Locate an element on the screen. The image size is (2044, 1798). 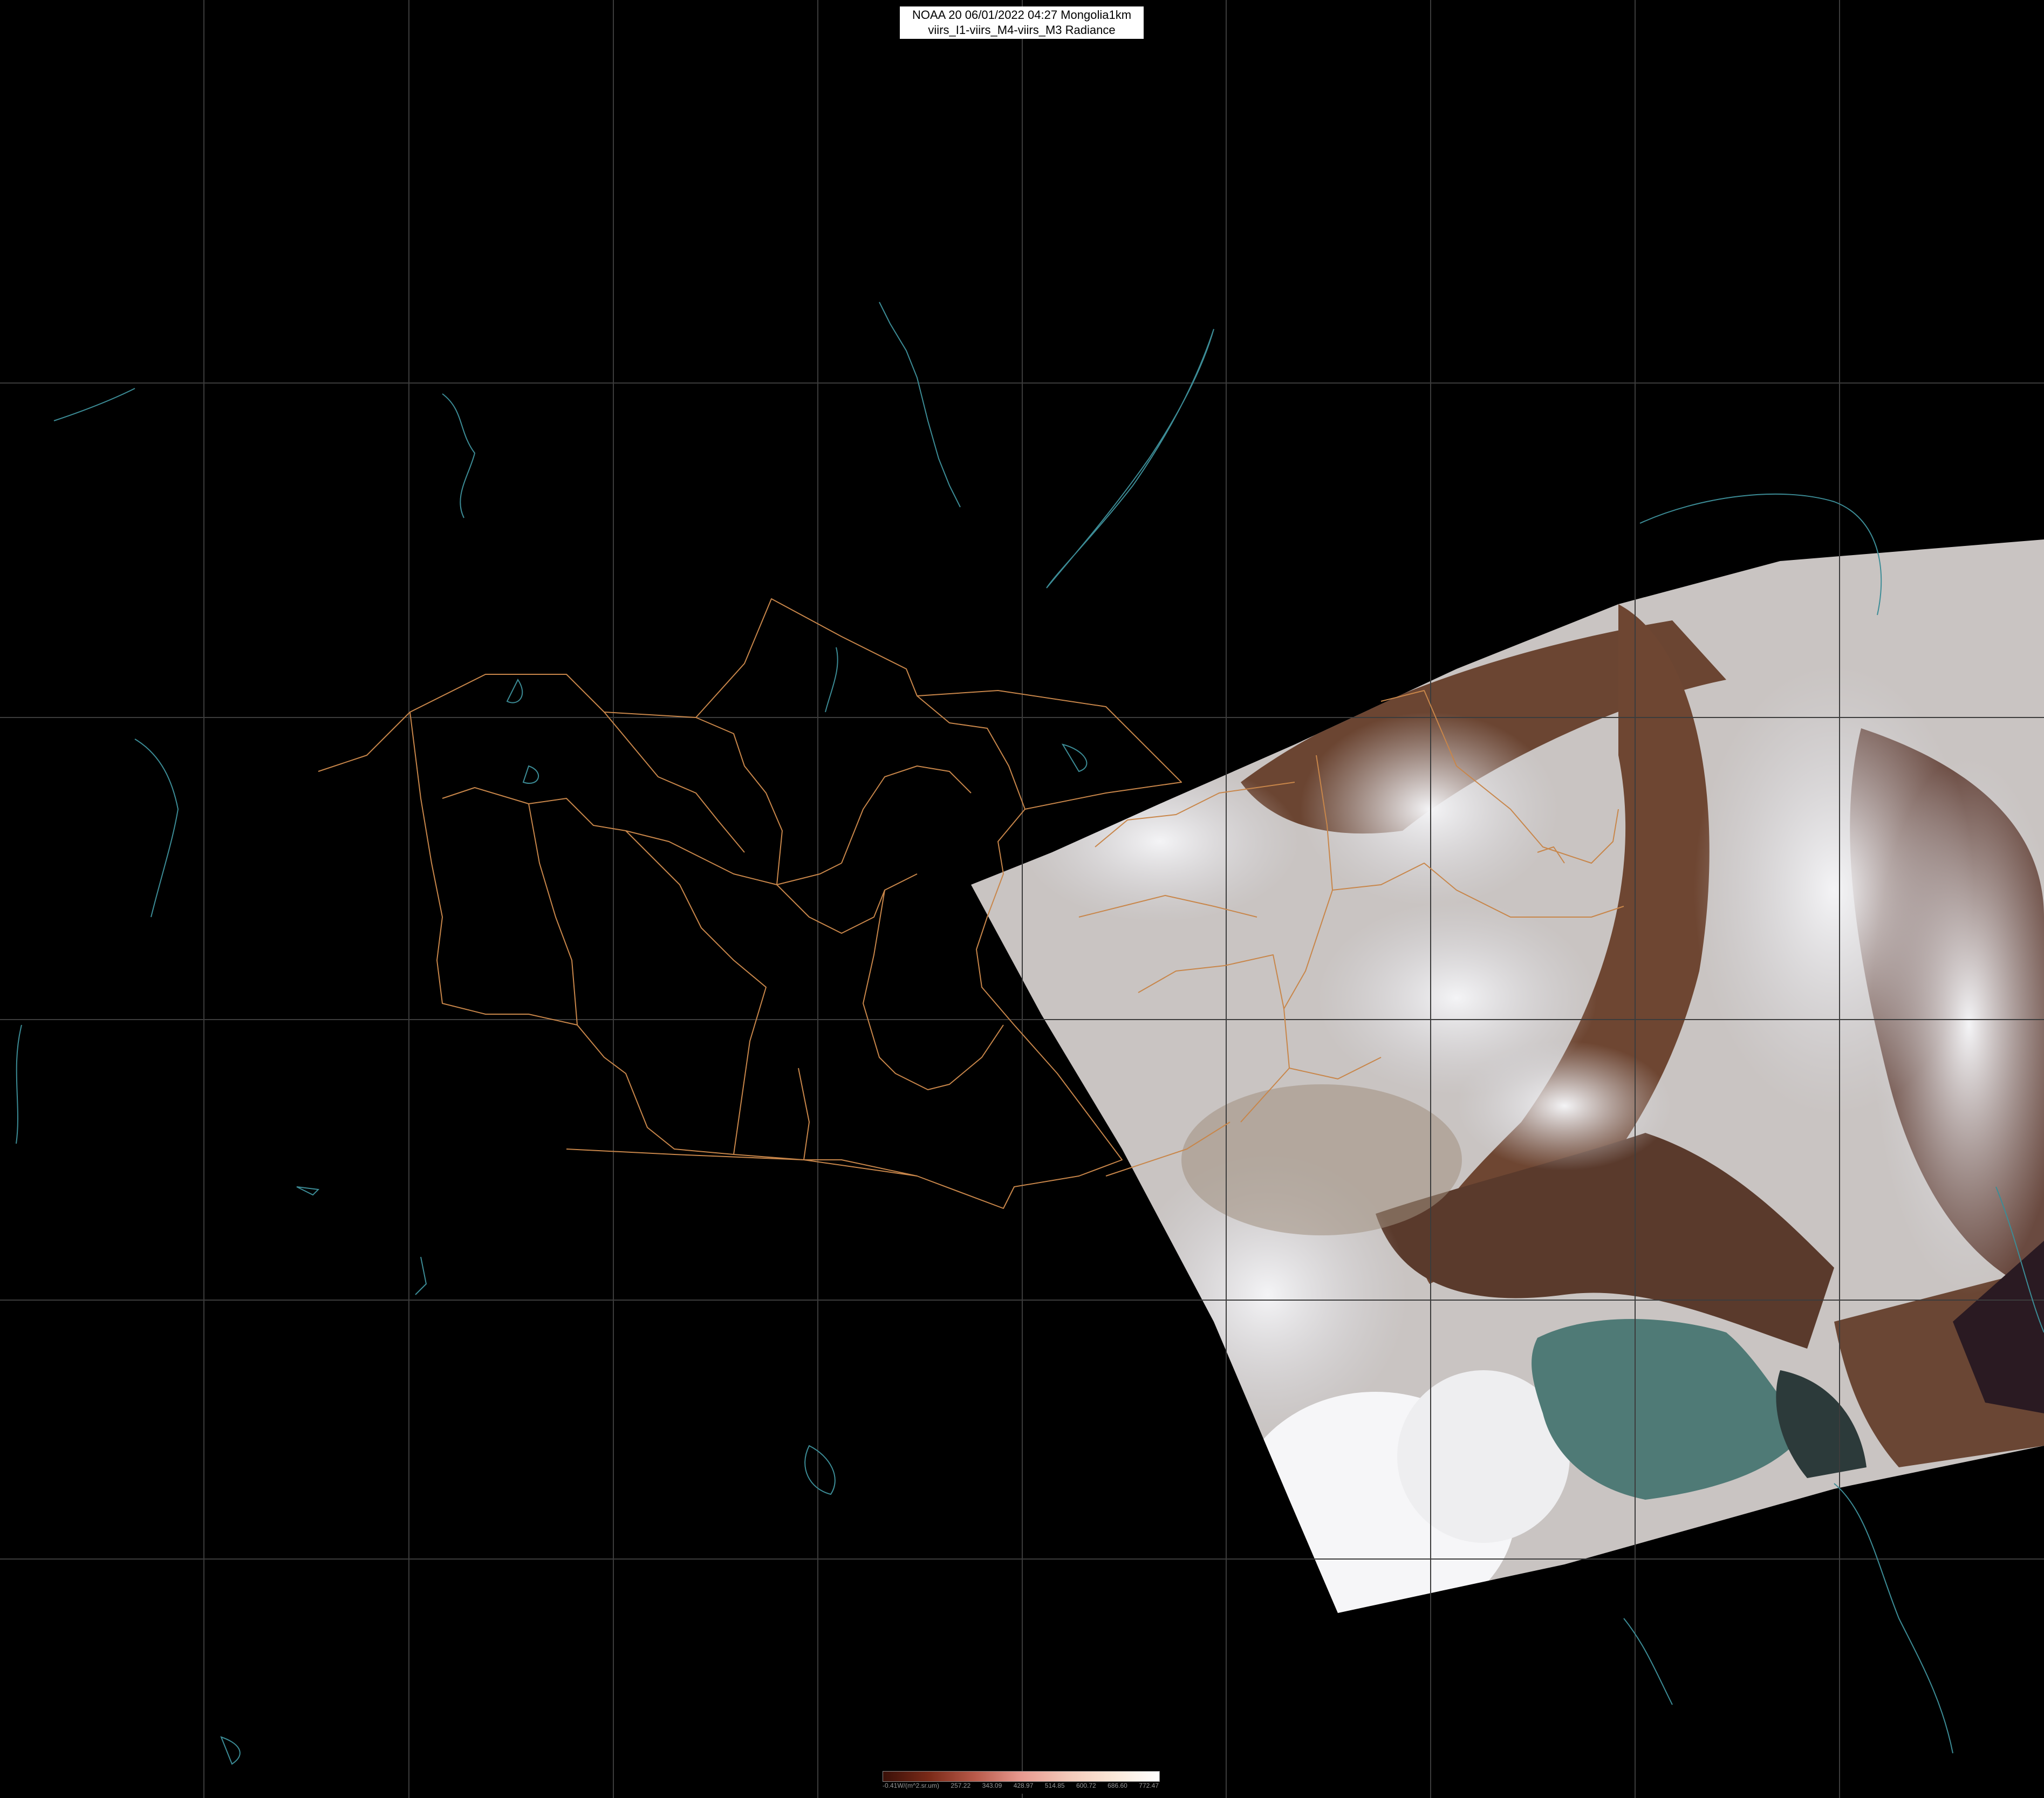
colorbar-label: 428.97 is located at coordinates (1023, 1786).